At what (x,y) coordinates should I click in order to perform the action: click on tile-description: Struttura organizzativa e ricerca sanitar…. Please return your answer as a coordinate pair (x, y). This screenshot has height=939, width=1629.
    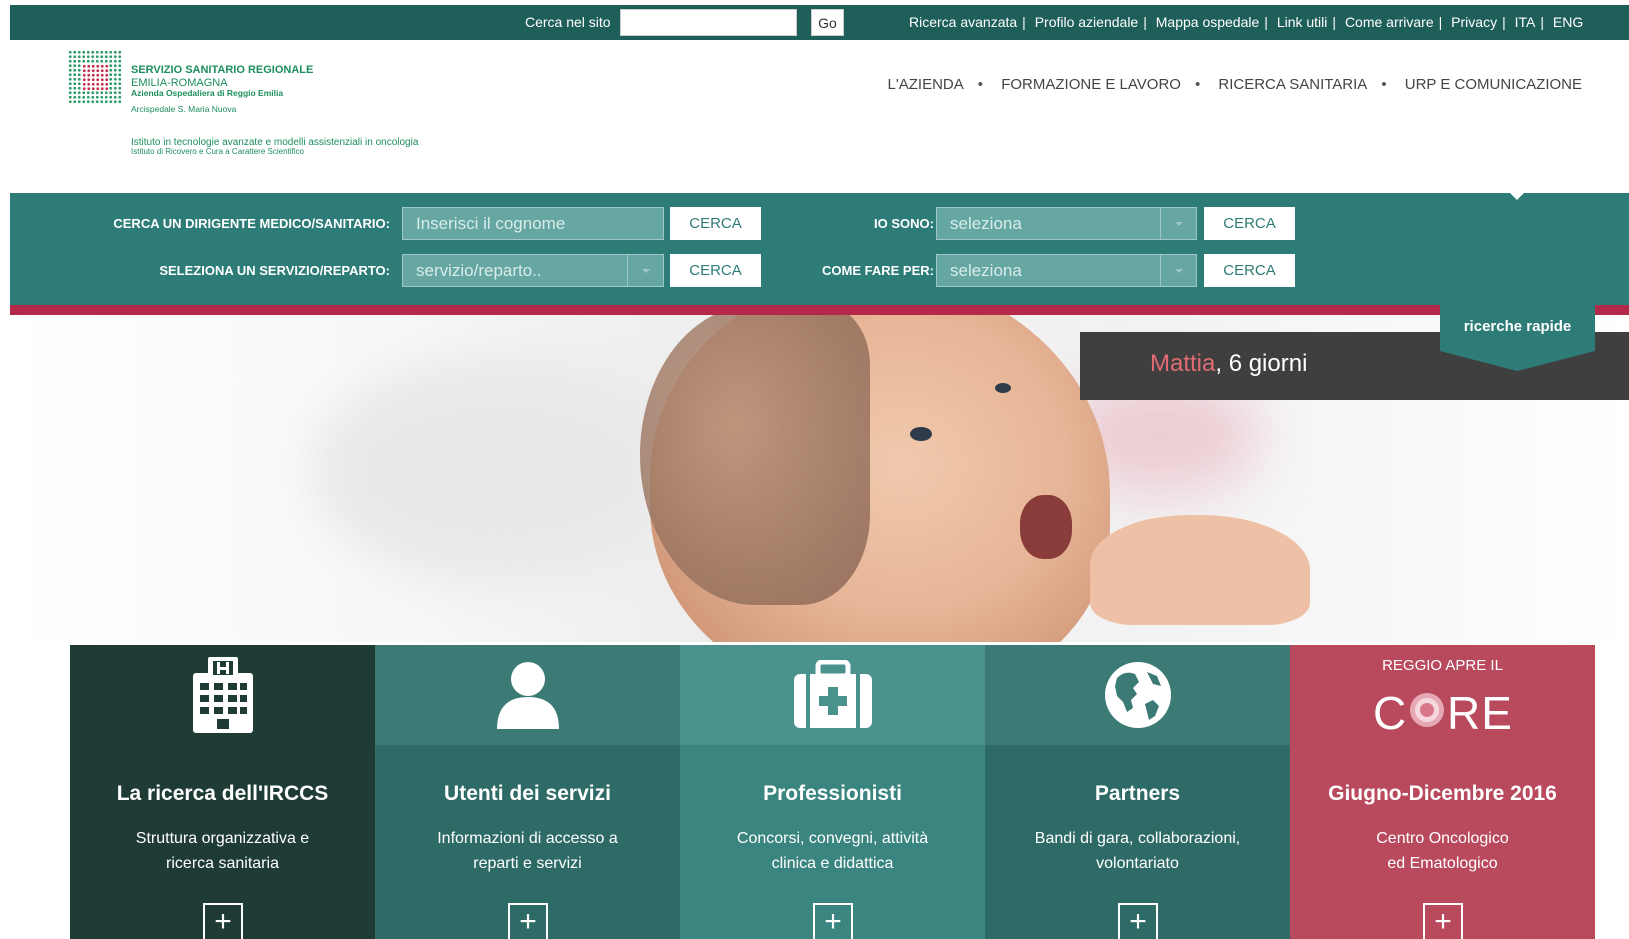
    Looking at the image, I should click on (222, 851).